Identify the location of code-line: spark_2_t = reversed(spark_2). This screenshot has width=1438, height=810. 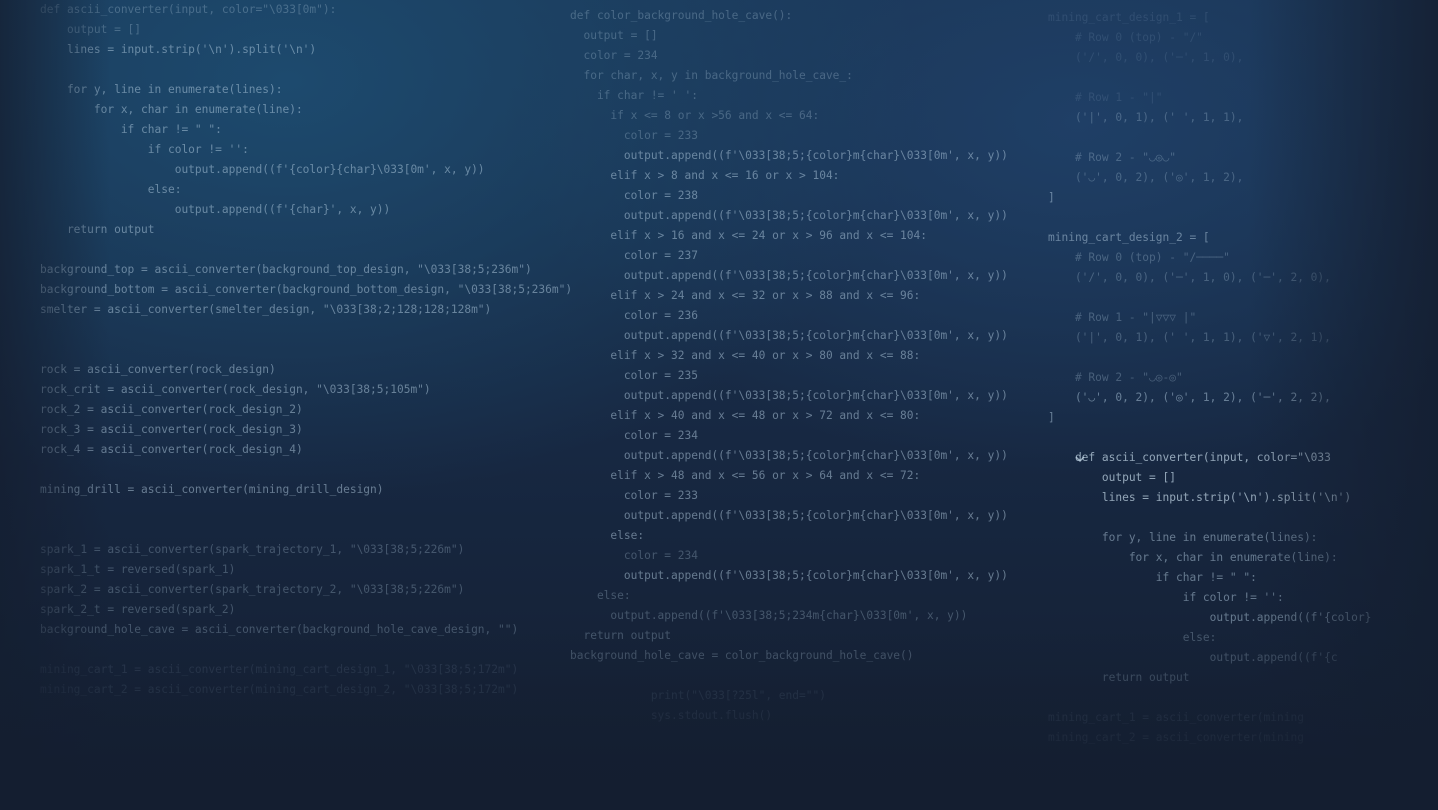
(138, 609).